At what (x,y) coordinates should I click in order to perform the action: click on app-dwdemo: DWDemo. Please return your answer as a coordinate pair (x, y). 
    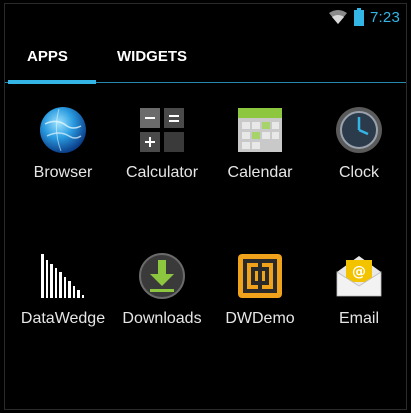
    Looking at the image, I should click on (260, 289).